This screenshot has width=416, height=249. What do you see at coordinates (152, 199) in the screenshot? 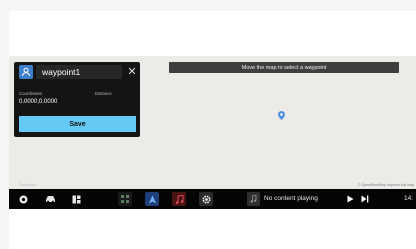
I see `navigation-app-icon` at bounding box center [152, 199].